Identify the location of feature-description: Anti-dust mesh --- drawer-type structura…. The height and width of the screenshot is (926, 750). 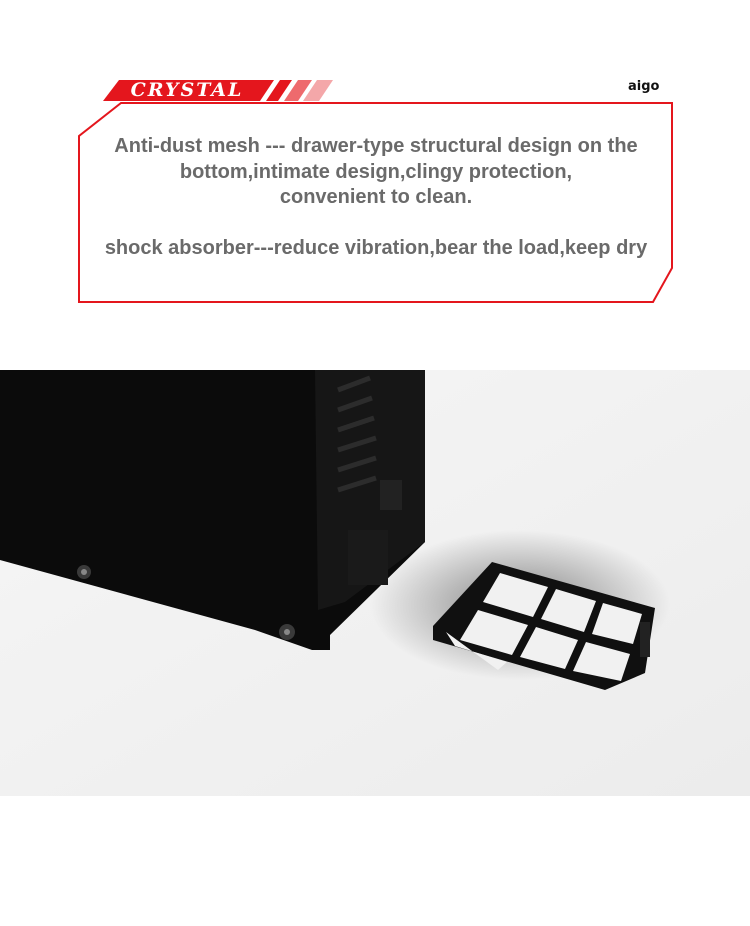
(376, 197).